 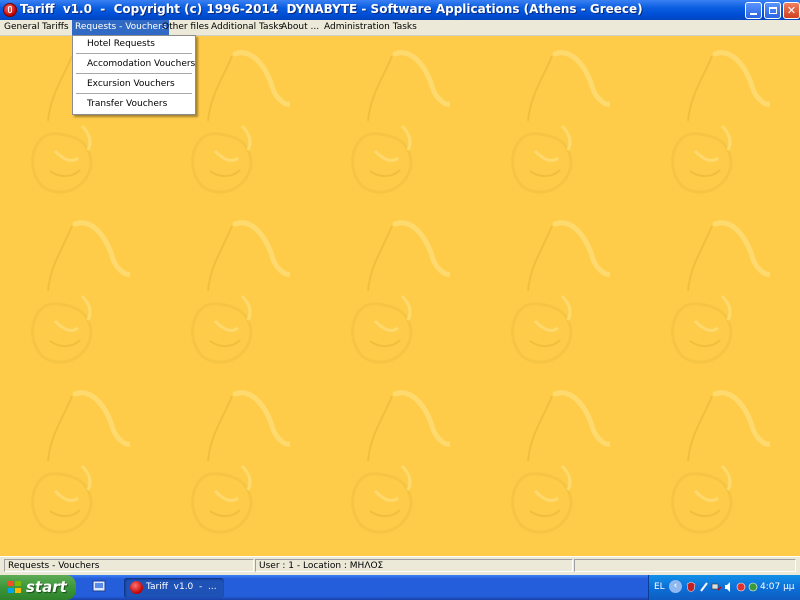 I want to click on restore-icon, so click(x=772, y=10).